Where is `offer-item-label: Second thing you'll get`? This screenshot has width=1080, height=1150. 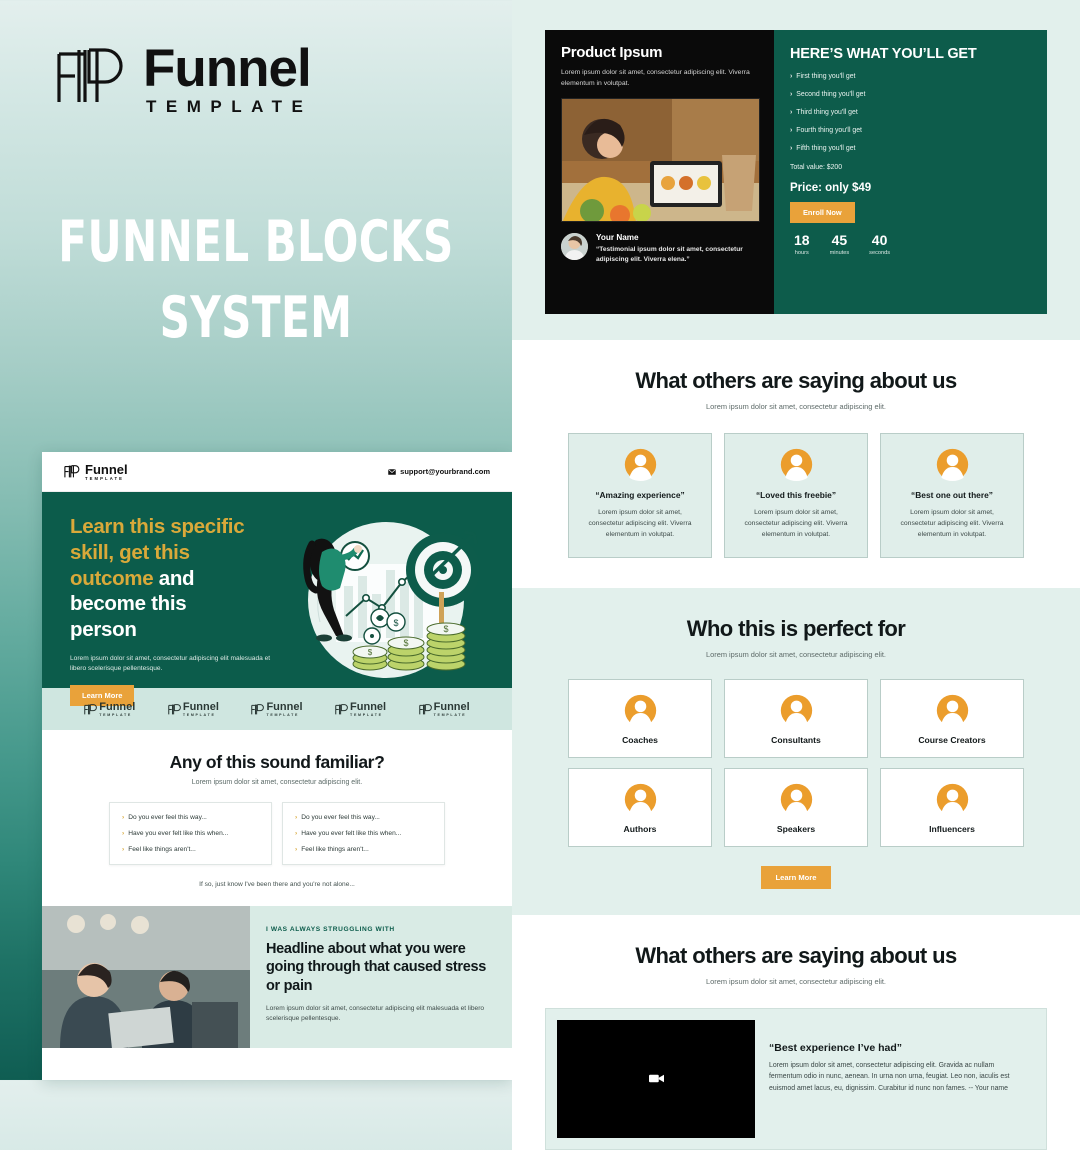
offer-item-label: Second thing you'll get is located at coordinates (831, 94).